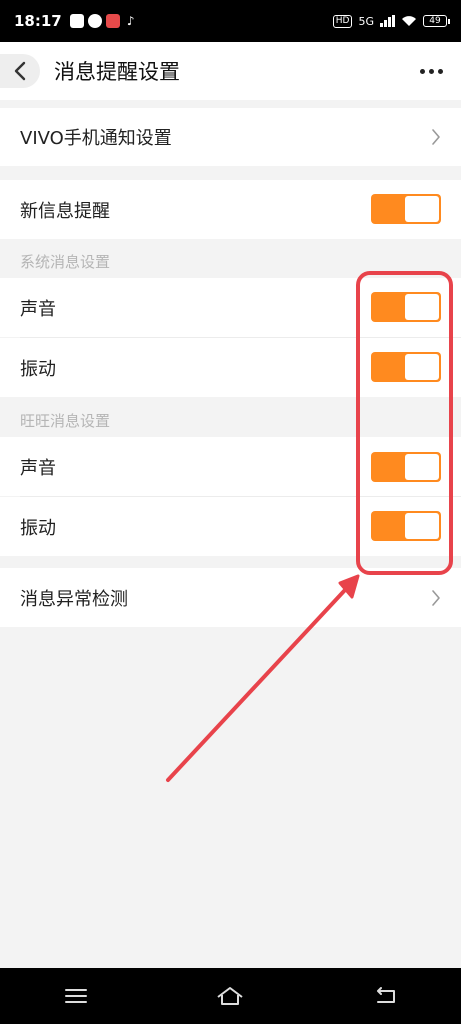 This screenshot has width=461, height=1024. Describe the element at coordinates (230, 466) in the screenshot. I see `wangwang-sound-row: 声音` at that location.